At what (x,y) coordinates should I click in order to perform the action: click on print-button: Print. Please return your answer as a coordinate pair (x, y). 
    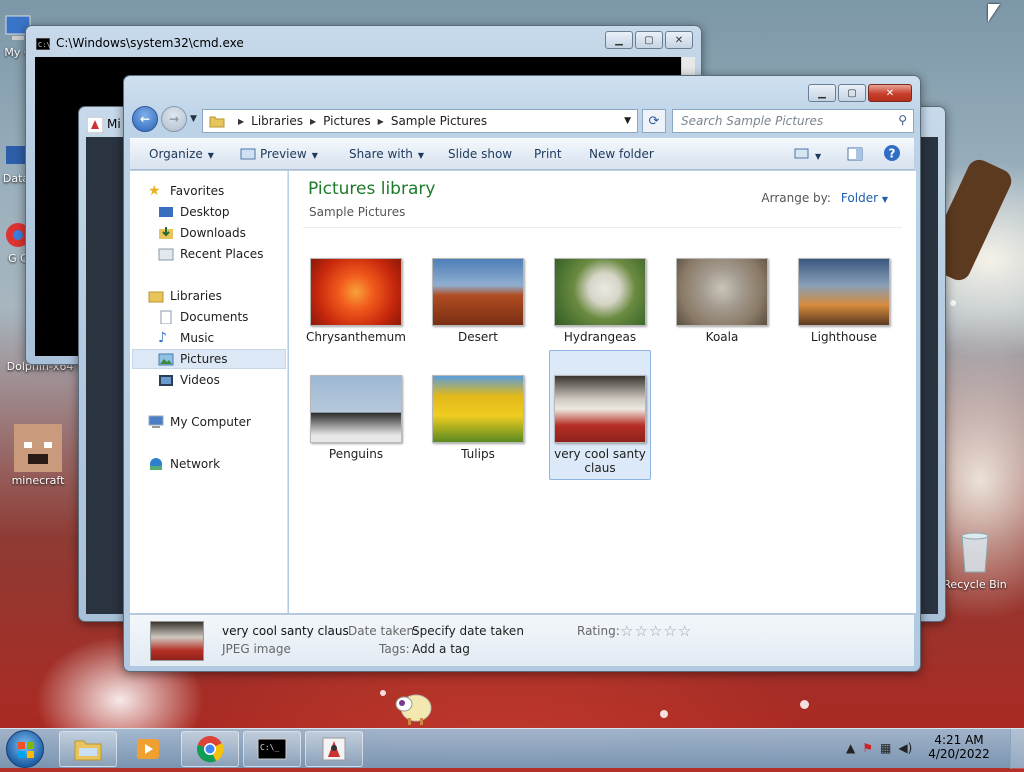
    Looking at the image, I should click on (548, 154).